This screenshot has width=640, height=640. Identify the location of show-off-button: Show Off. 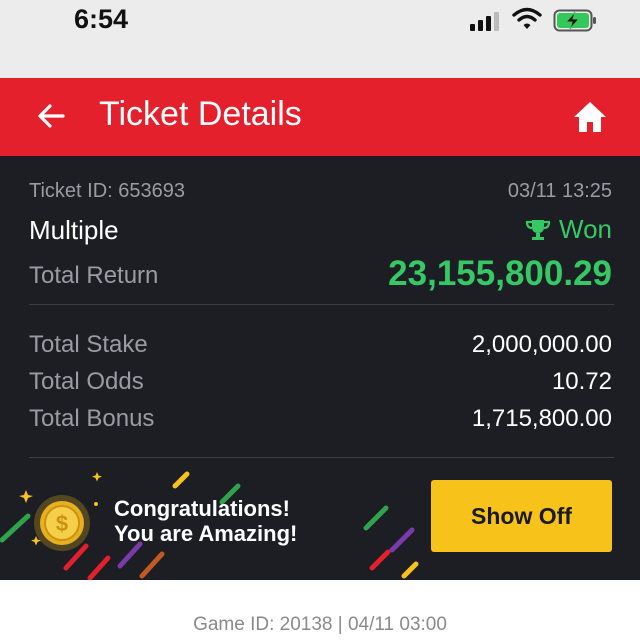
(521, 516).